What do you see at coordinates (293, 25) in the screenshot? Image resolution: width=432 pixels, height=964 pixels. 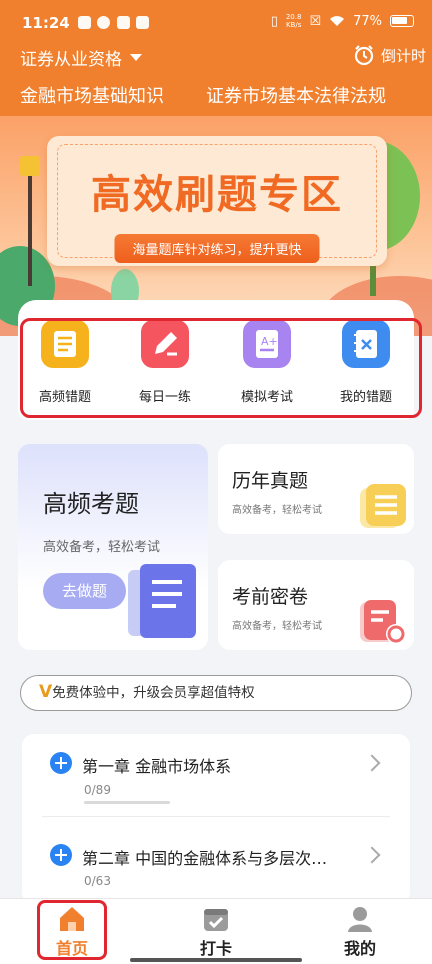 I see `net-speed-unit: KB/s` at bounding box center [293, 25].